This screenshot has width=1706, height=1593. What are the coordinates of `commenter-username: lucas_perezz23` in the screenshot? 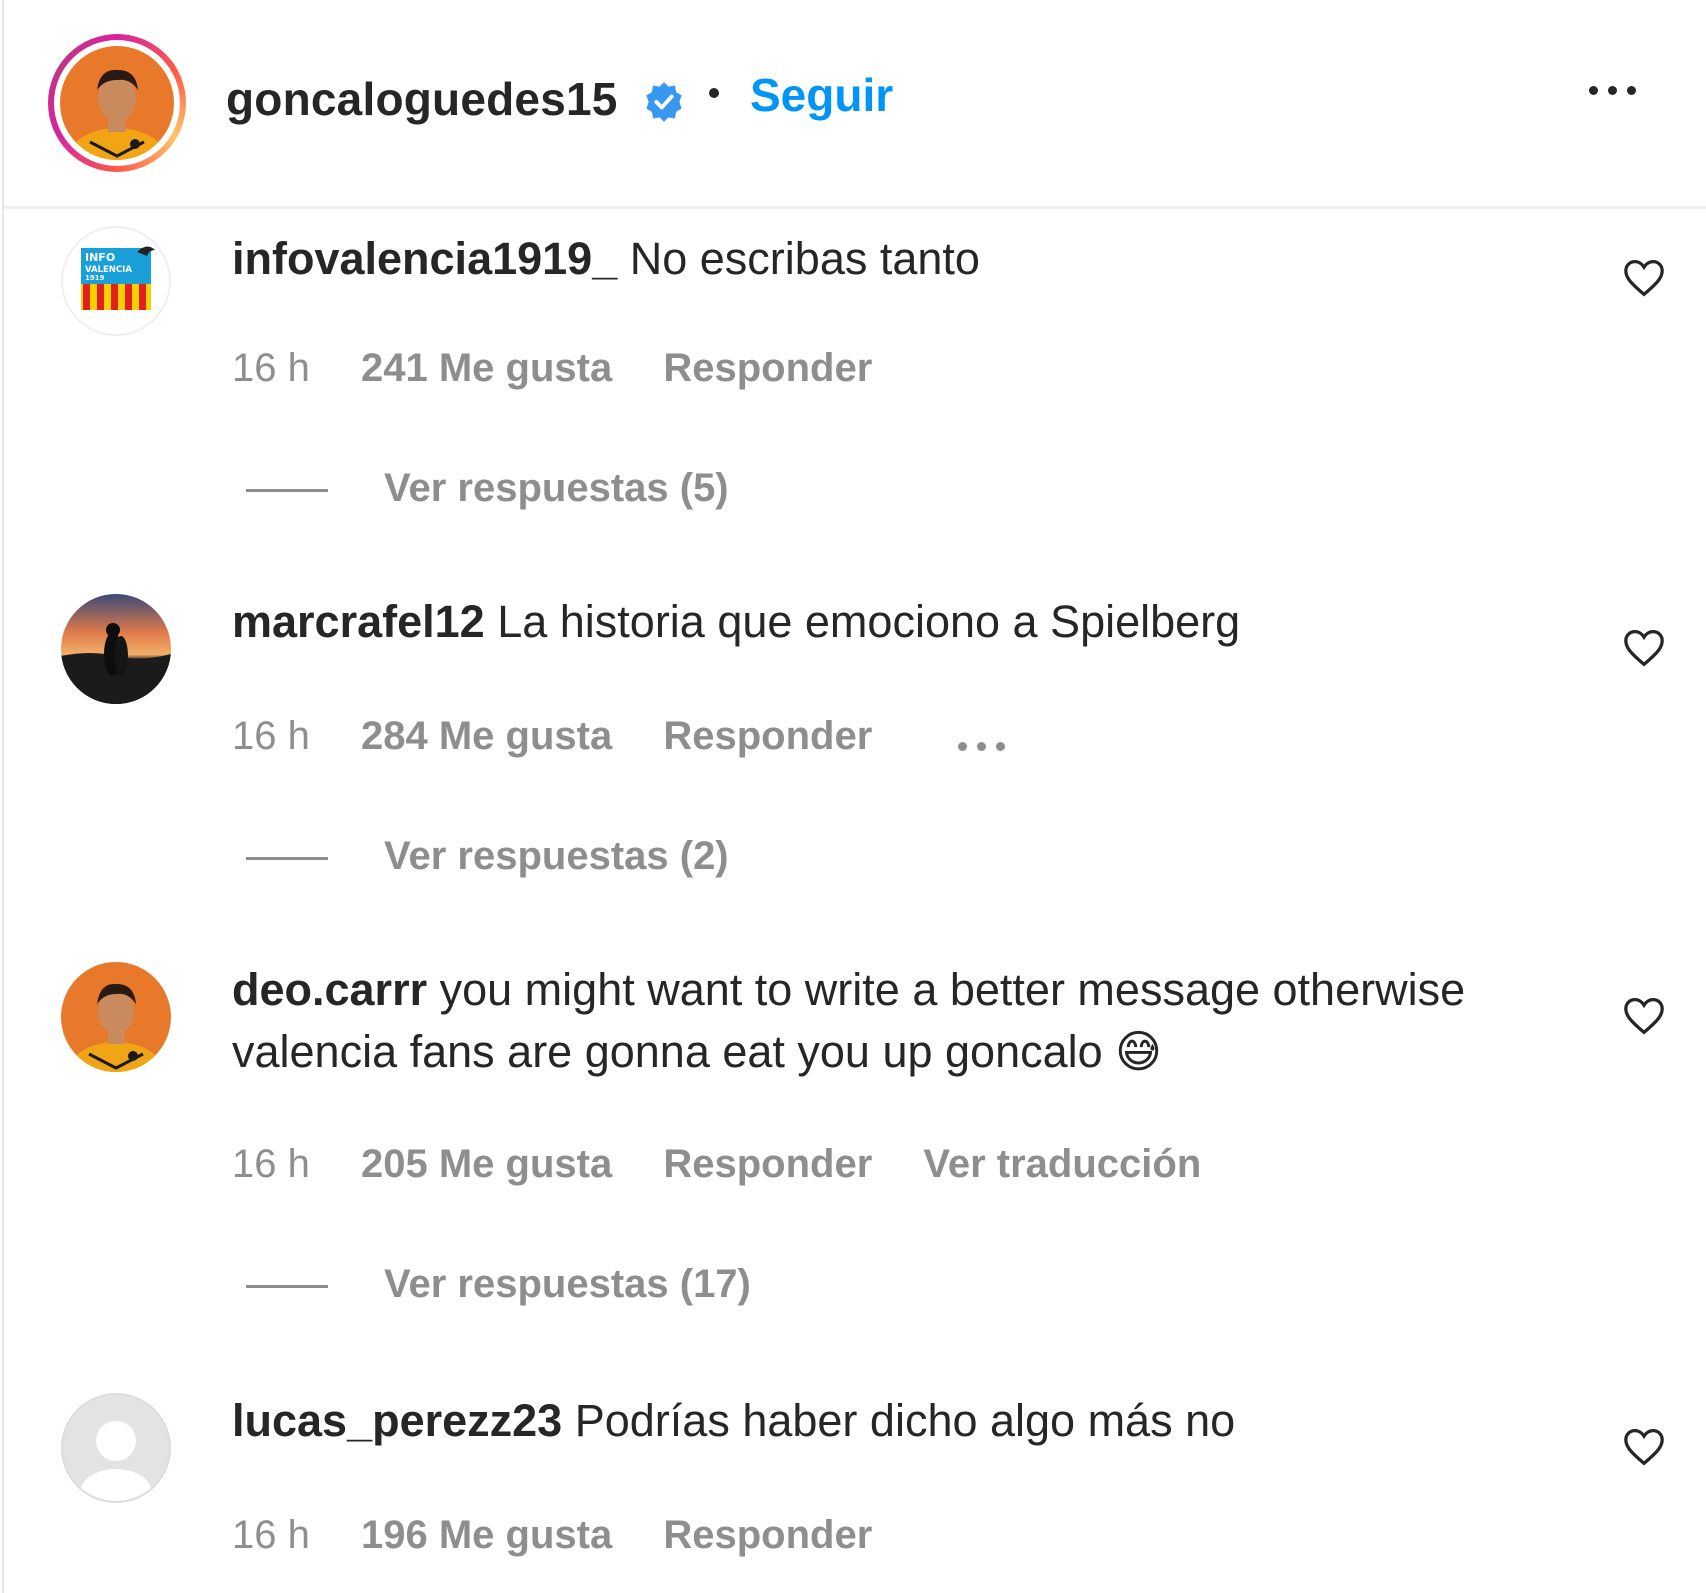 It's located at (397, 1420).